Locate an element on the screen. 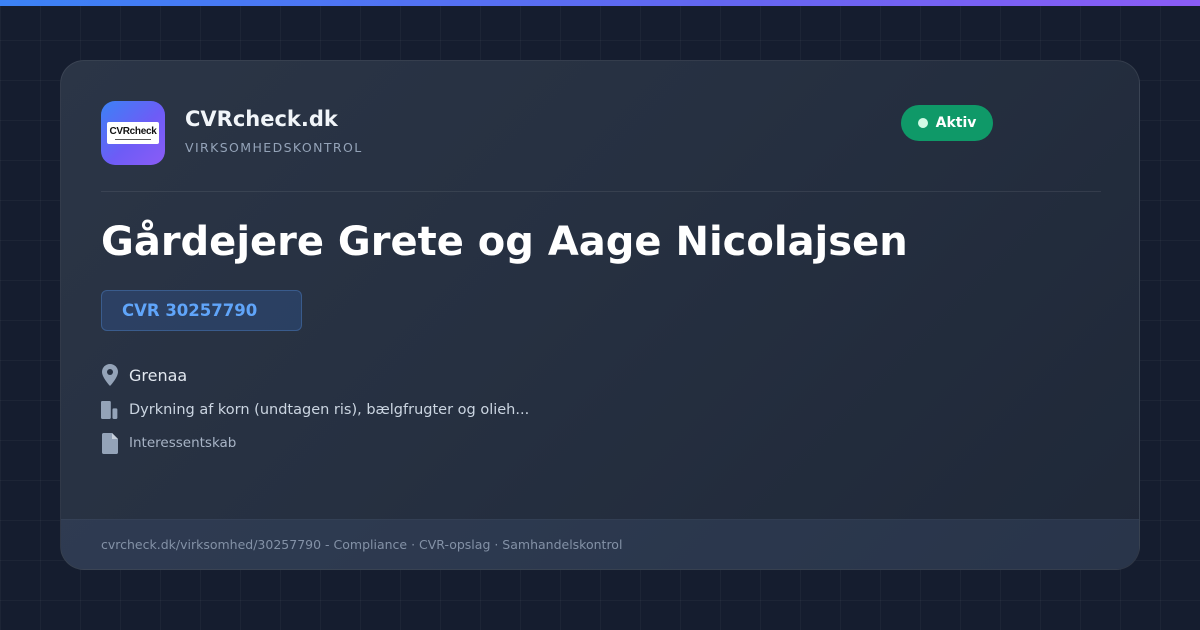 The image size is (1200, 630). status-dot-icon is located at coordinates (922, 123).